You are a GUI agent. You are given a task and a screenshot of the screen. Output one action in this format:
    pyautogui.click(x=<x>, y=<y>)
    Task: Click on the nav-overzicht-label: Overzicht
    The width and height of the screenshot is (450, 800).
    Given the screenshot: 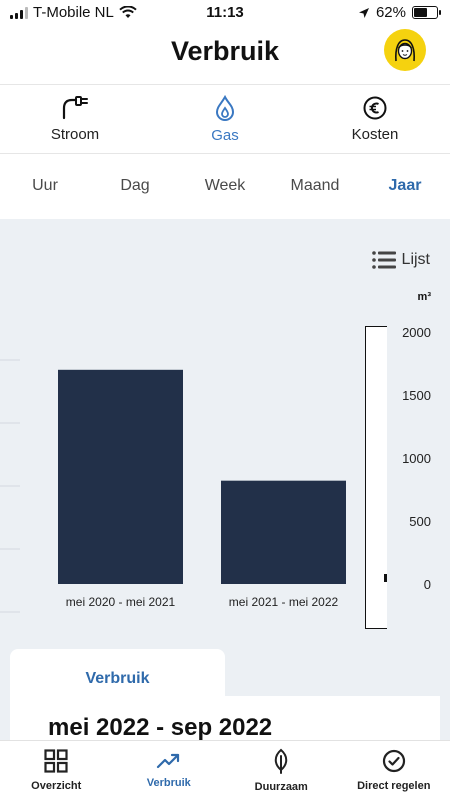 What is the action you would take?
    pyautogui.click(x=56, y=786)
    